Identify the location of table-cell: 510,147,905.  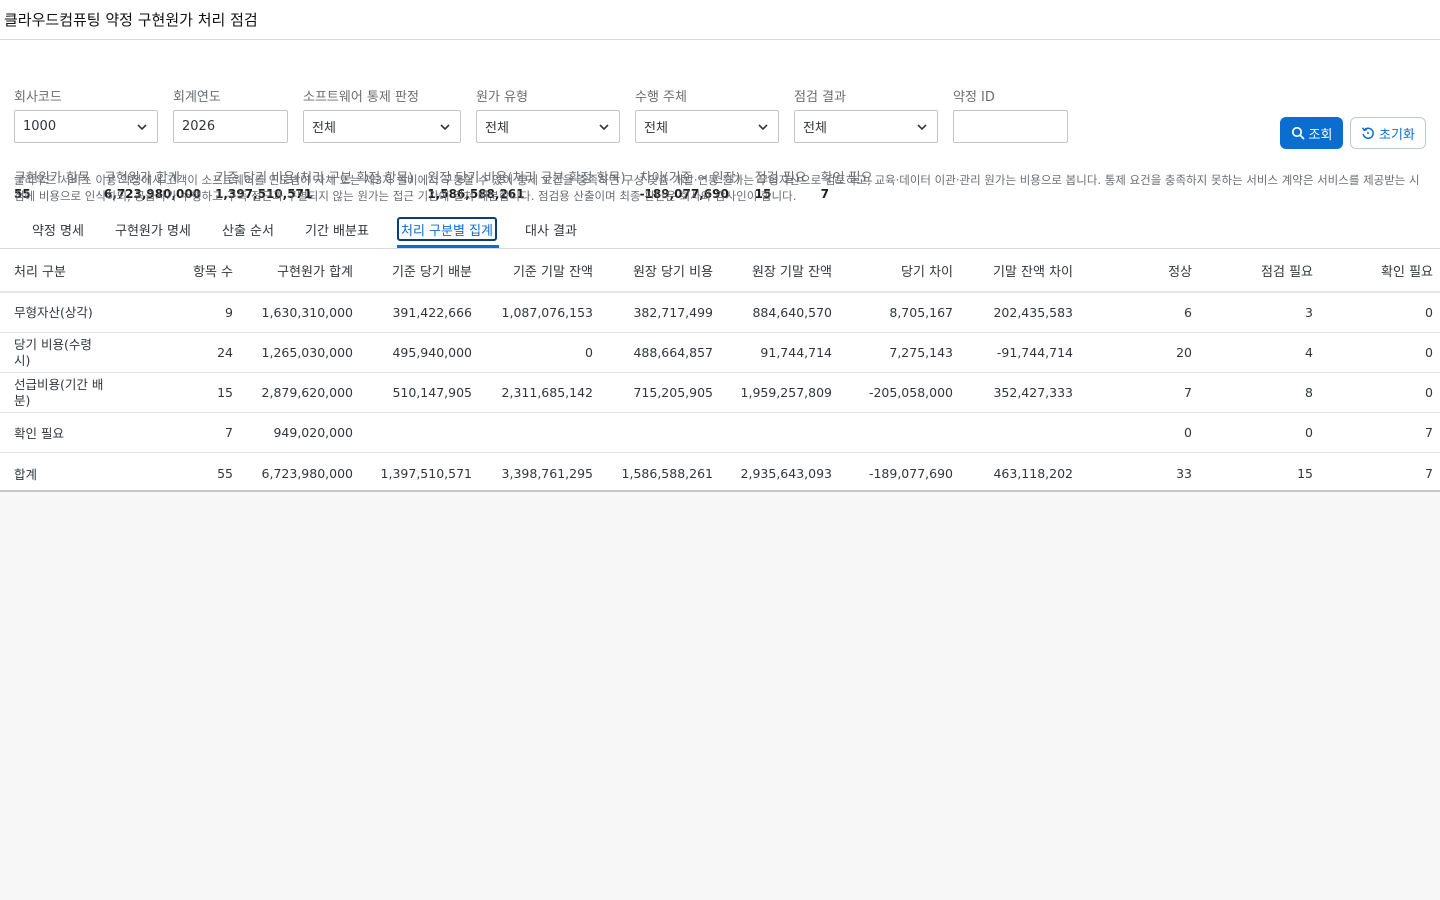
(432, 392).